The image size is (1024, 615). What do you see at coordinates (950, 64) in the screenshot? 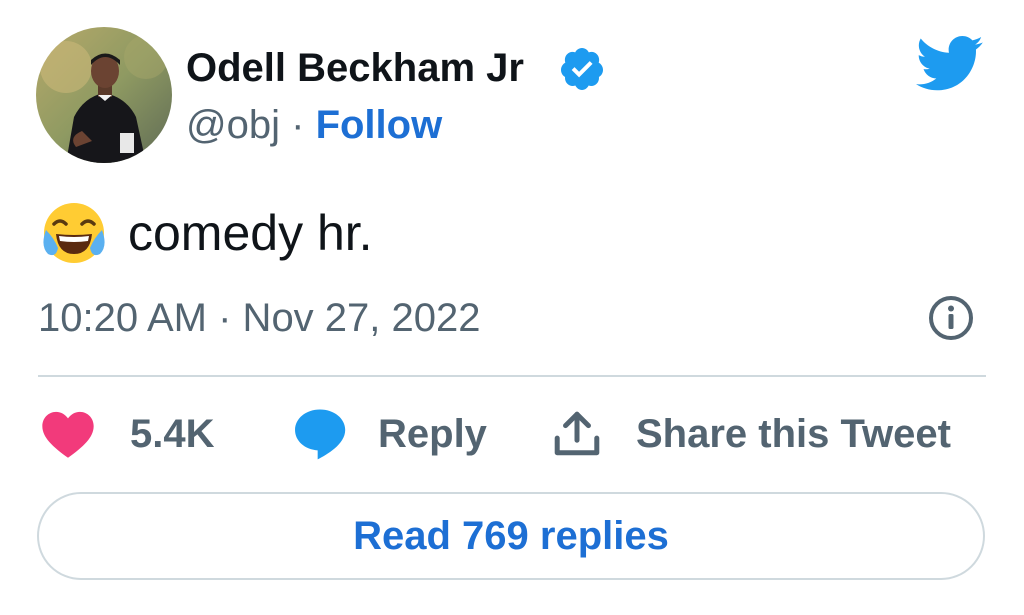
I see `twitter-bird-icon` at bounding box center [950, 64].